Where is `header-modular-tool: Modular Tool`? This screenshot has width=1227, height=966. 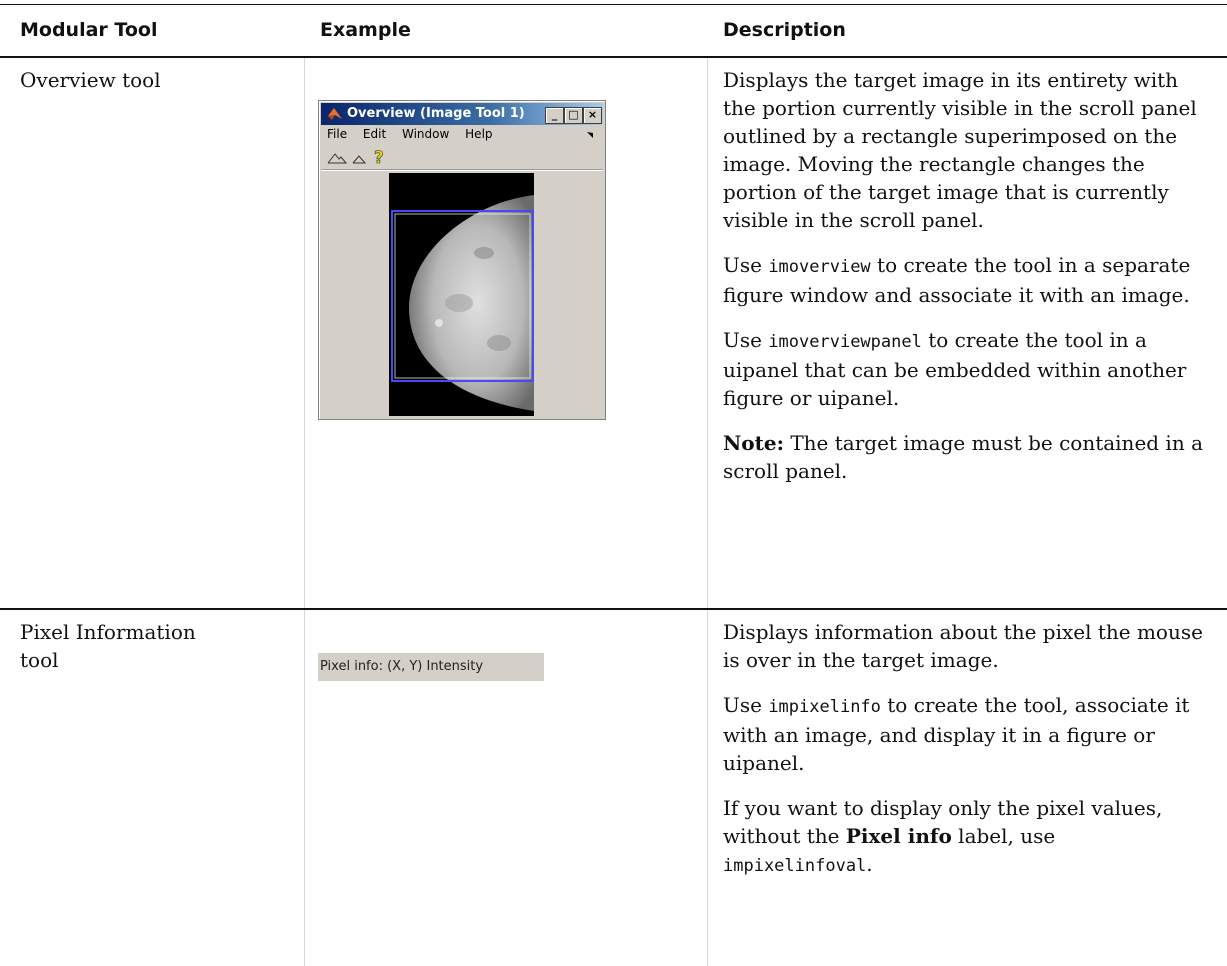 header-modular-tool: Modular Tool is located at coordinates (89, 30).